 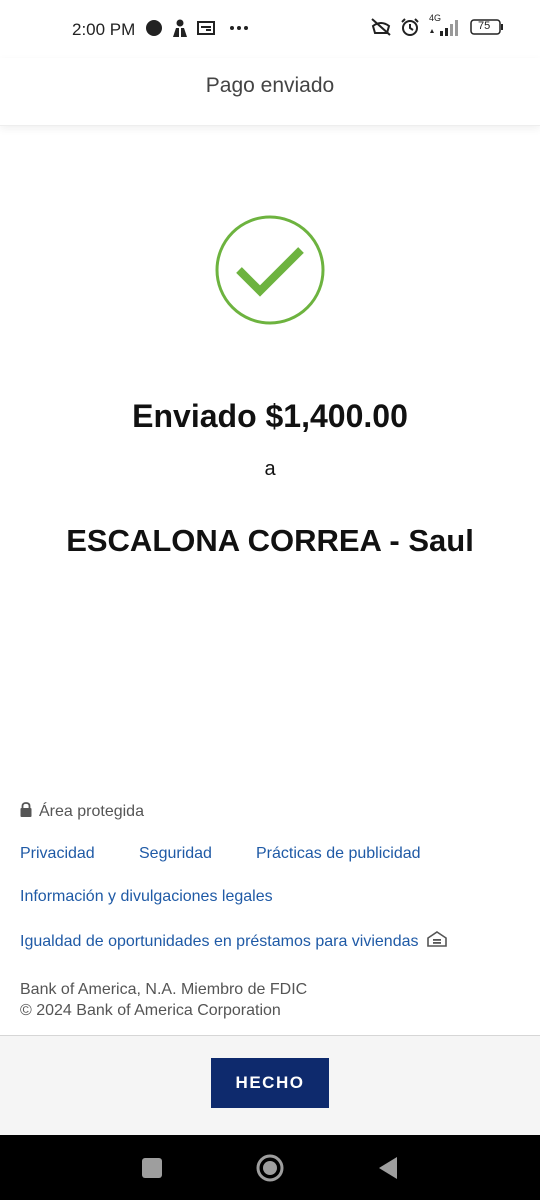 I want to click on card-icon, so click(x=206, y=28).